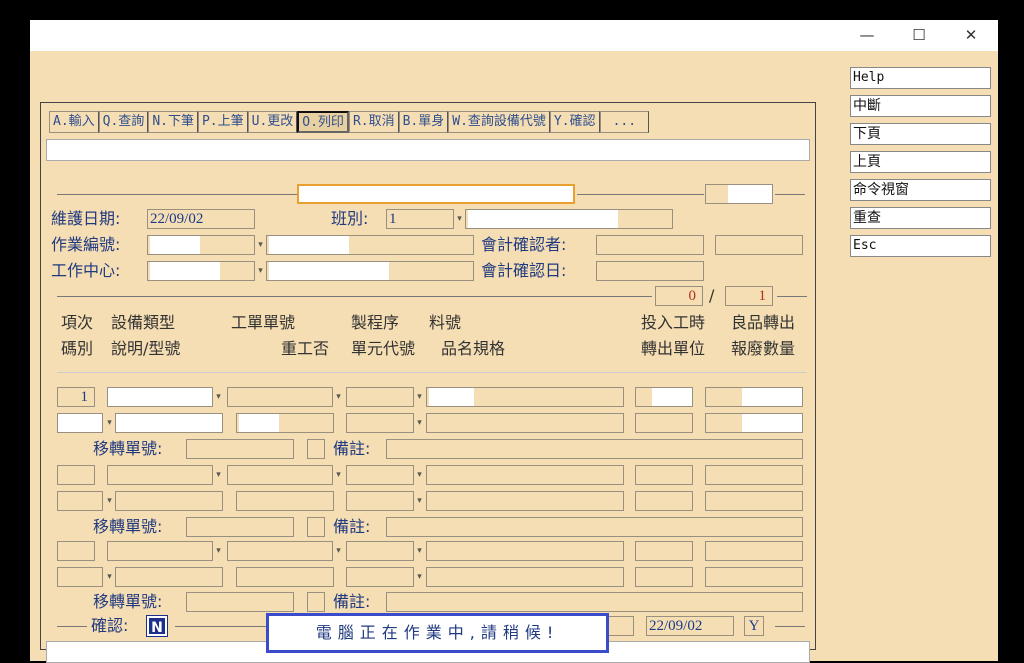  What do you see at coordinates (143, 322) in the screenshot?
I see `col-equipment-type: 設備類型` at bounding box center [143, 322].